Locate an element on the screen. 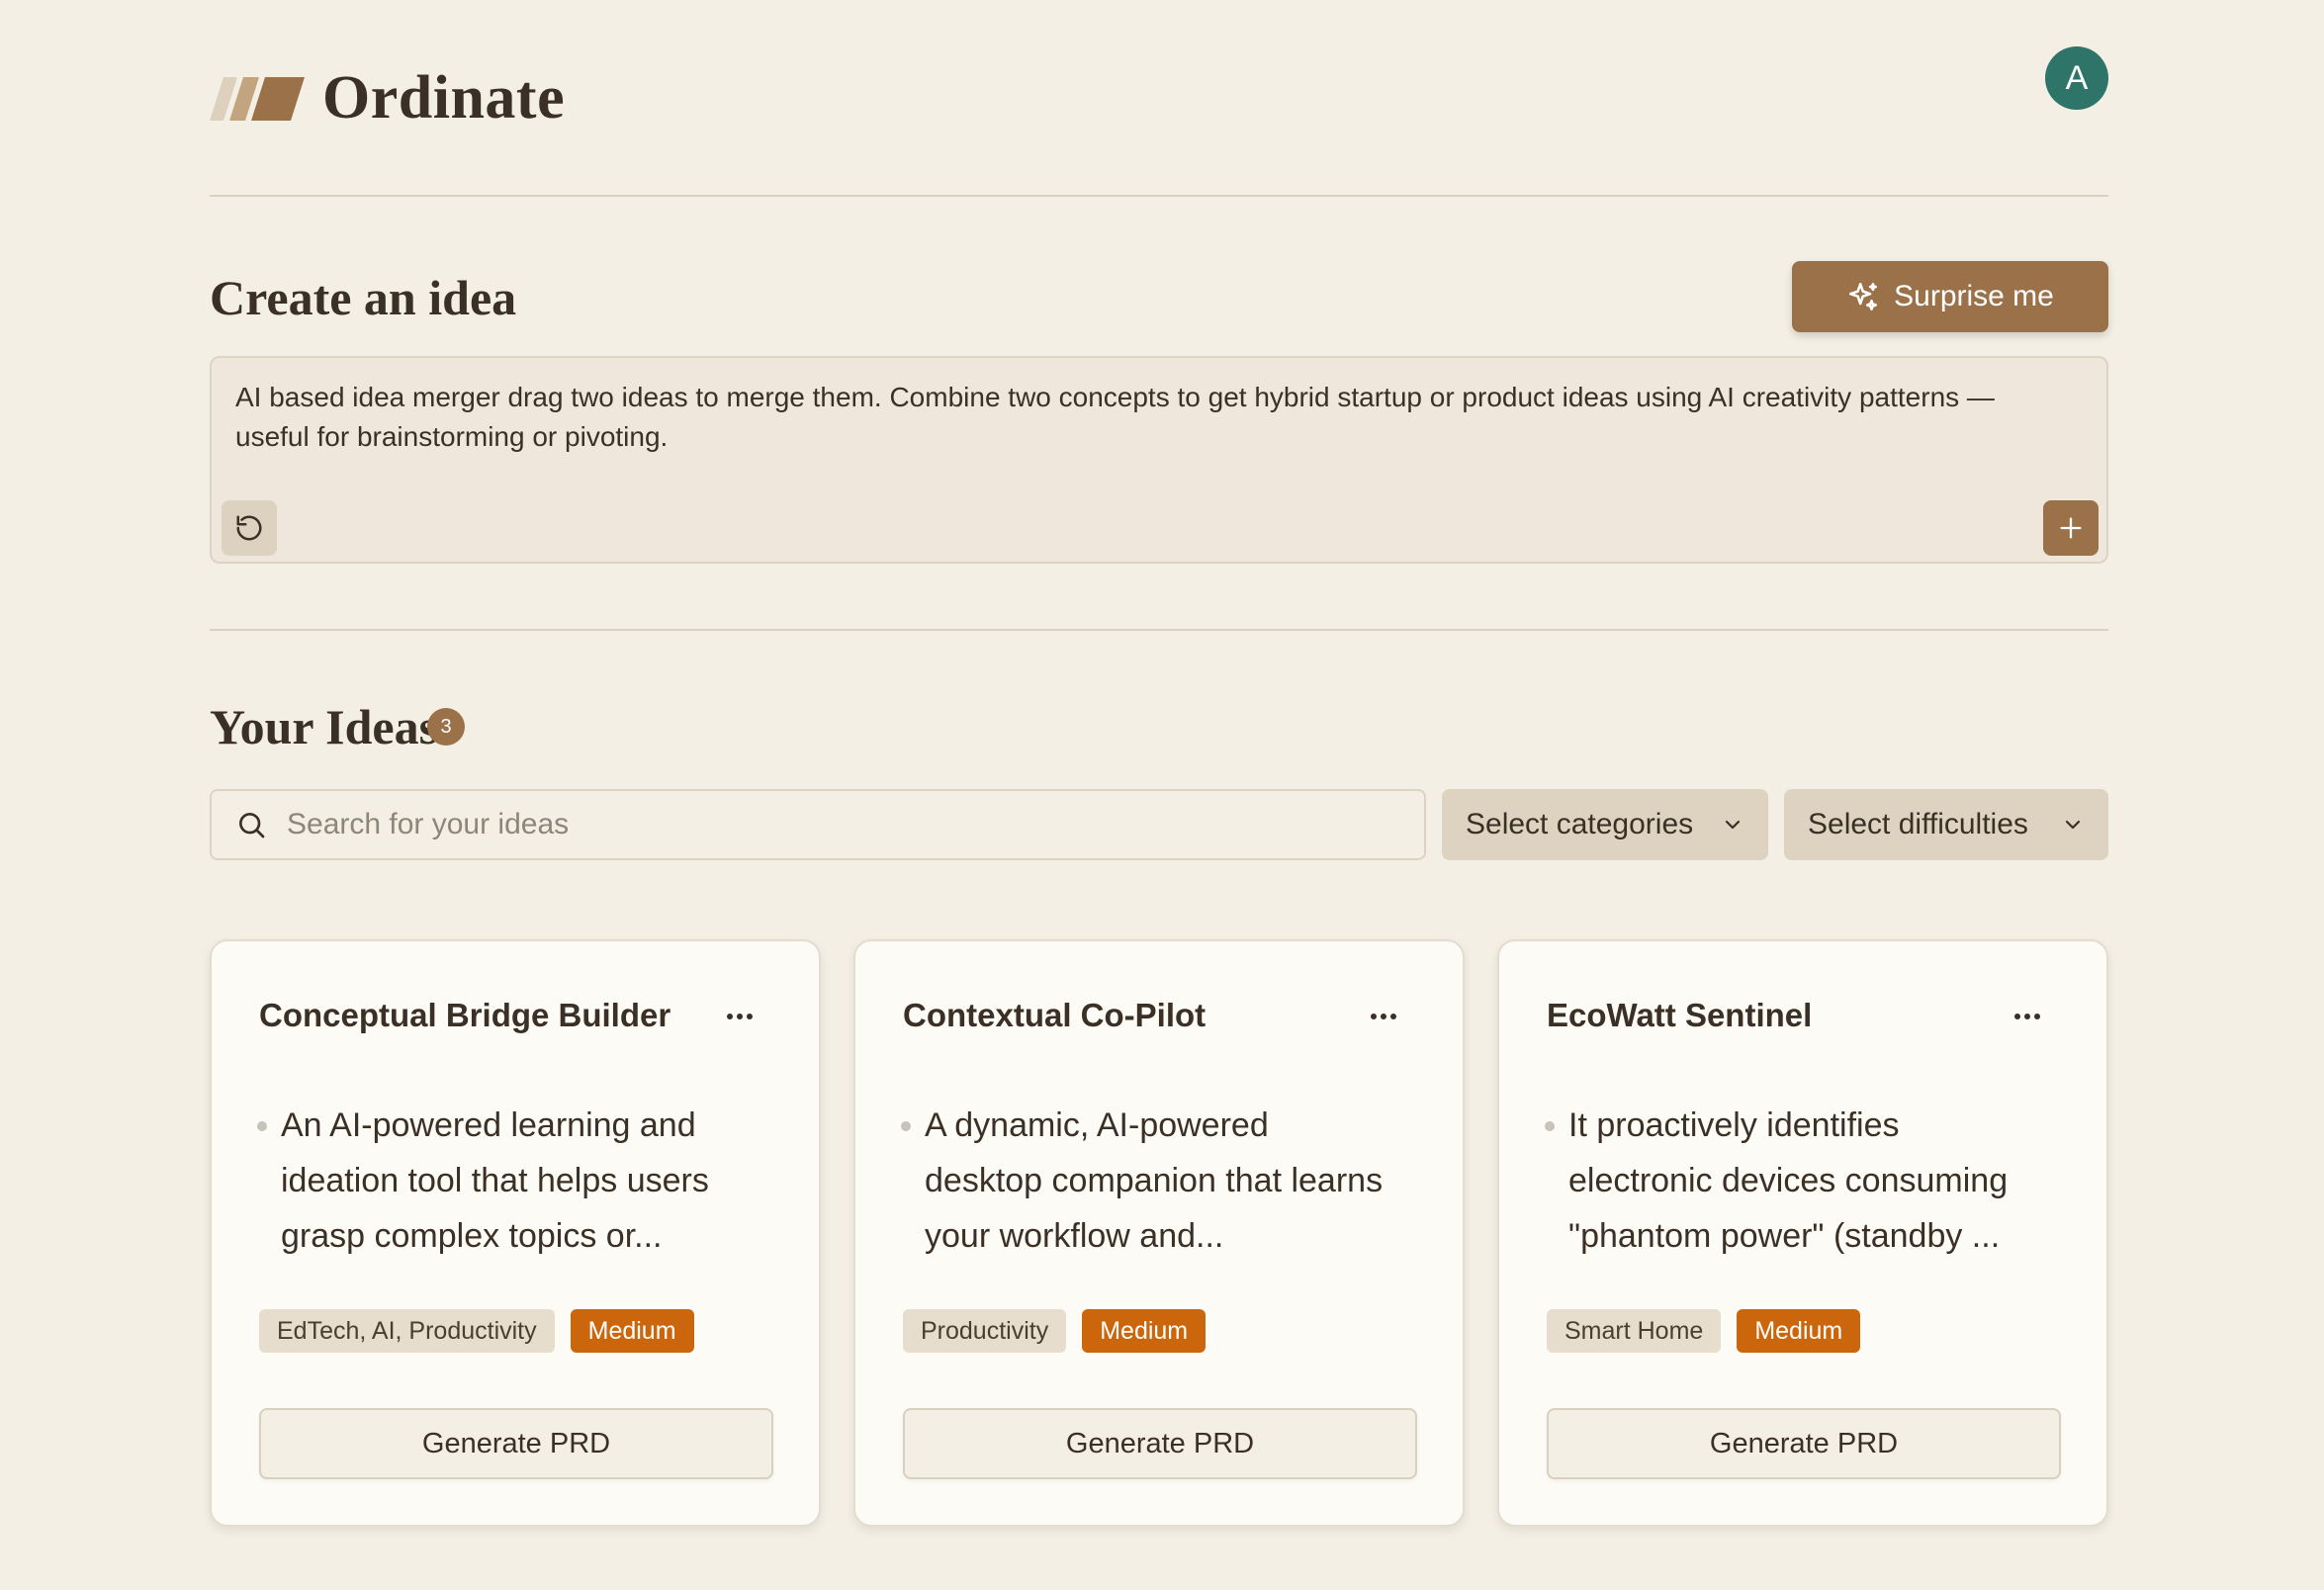 This screenshot has height=1590, width=2324. difficulties-select: Select difficulties is located at coordinates (1946, 824).